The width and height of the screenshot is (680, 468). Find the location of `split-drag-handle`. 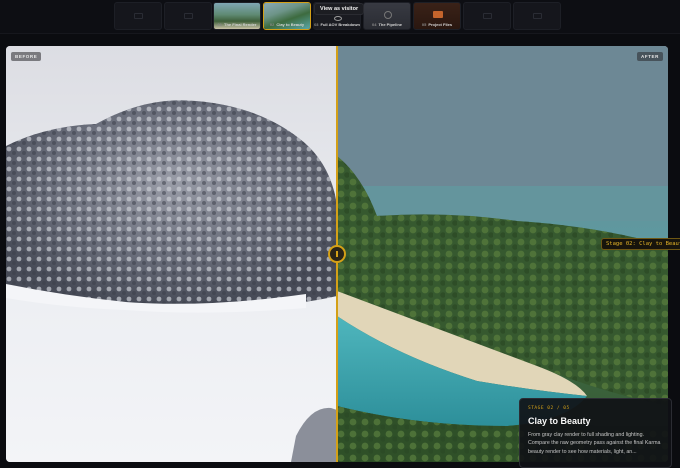

split-drag-handle is located at coordinates (337, 254).